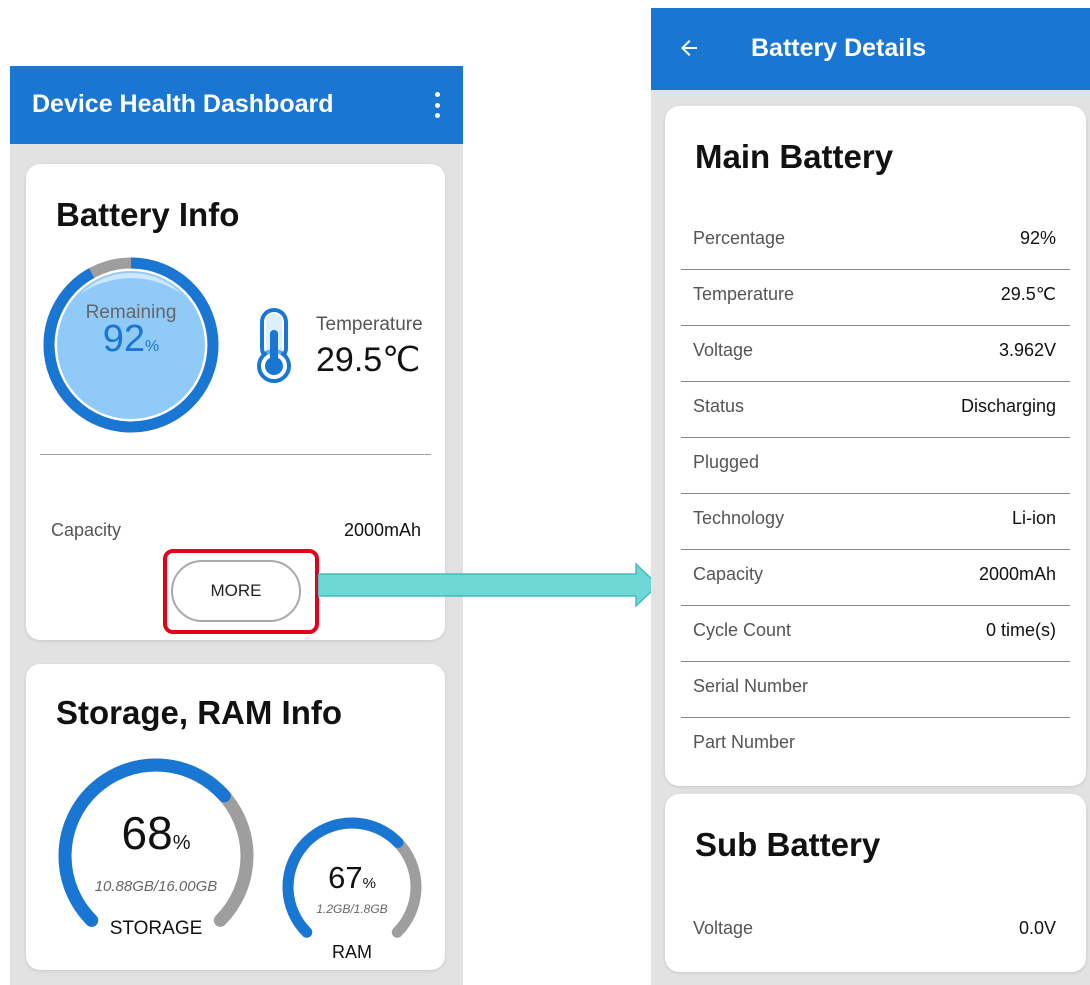 This screenshot has height=985, width=1090. I want to click on app-title: Device Health Dashboard, so click(183, 104).